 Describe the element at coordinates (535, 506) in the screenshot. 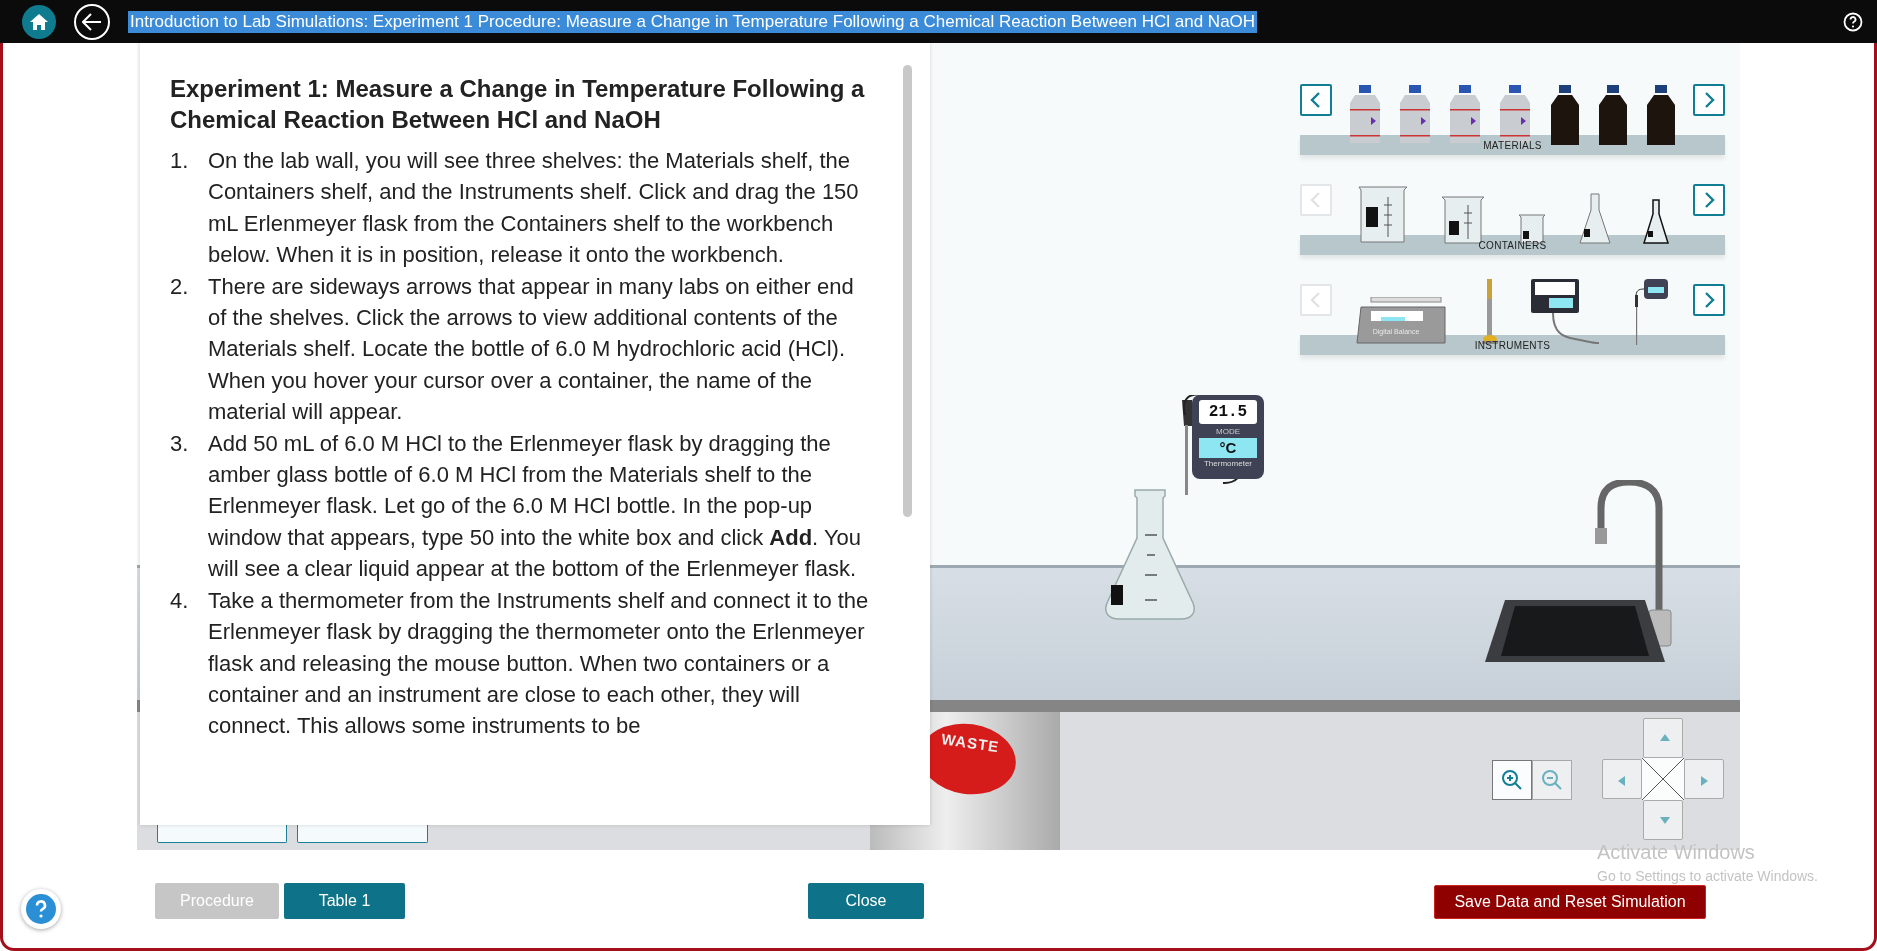

I see `step-text: Add 50 mL of 6.0 M HCl to the Erlenmeyer flask by dragging the amber glass bottle of 6.0 M HCl from the Materials shelf to the Erlenmeyer flask. Let go of the 6.0 M HCl bottle. In the pop-up window that appears, type 50 into the white box and click Add. You will see a clear liquid appear at the bottom of the Erlenmeyer flask.` at that location.